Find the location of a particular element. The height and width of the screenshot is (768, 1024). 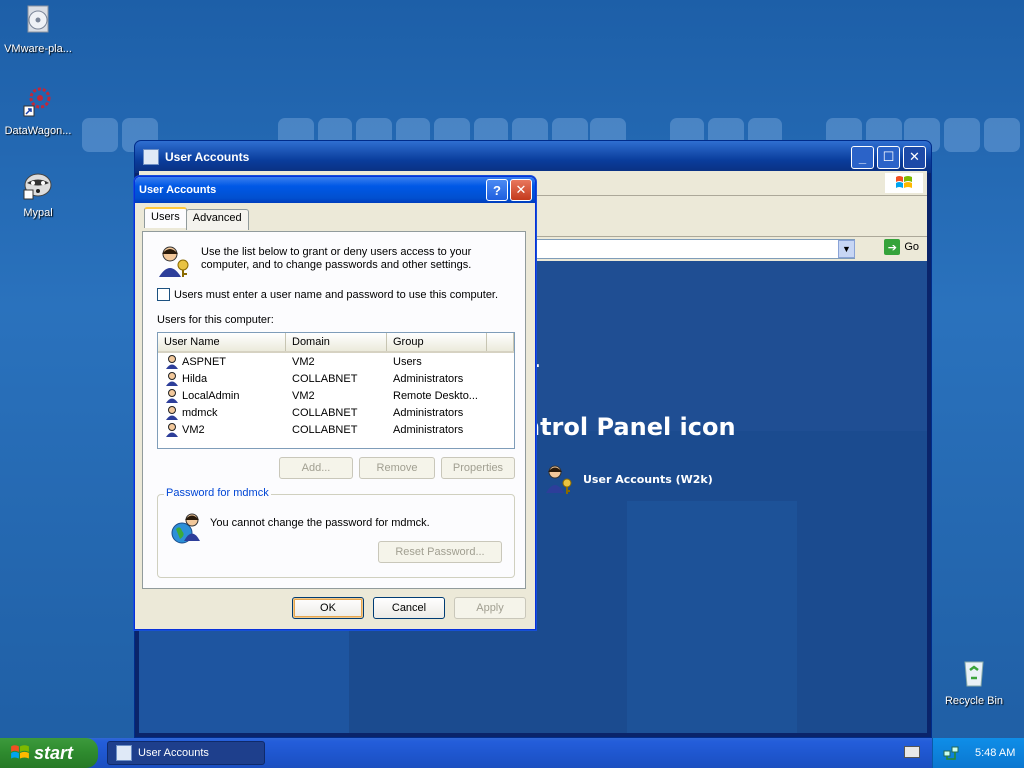

remove-user-button: Remove is located at coordinates (397, 468).